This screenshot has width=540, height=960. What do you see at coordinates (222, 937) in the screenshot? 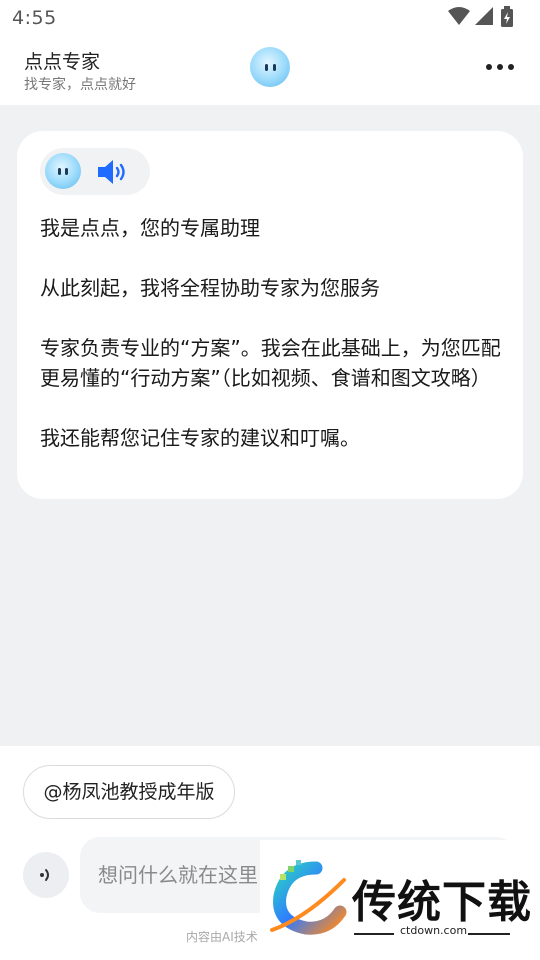
I see `ai-disclaimer: 内容由AI技术` at bounding box center [222, 937].